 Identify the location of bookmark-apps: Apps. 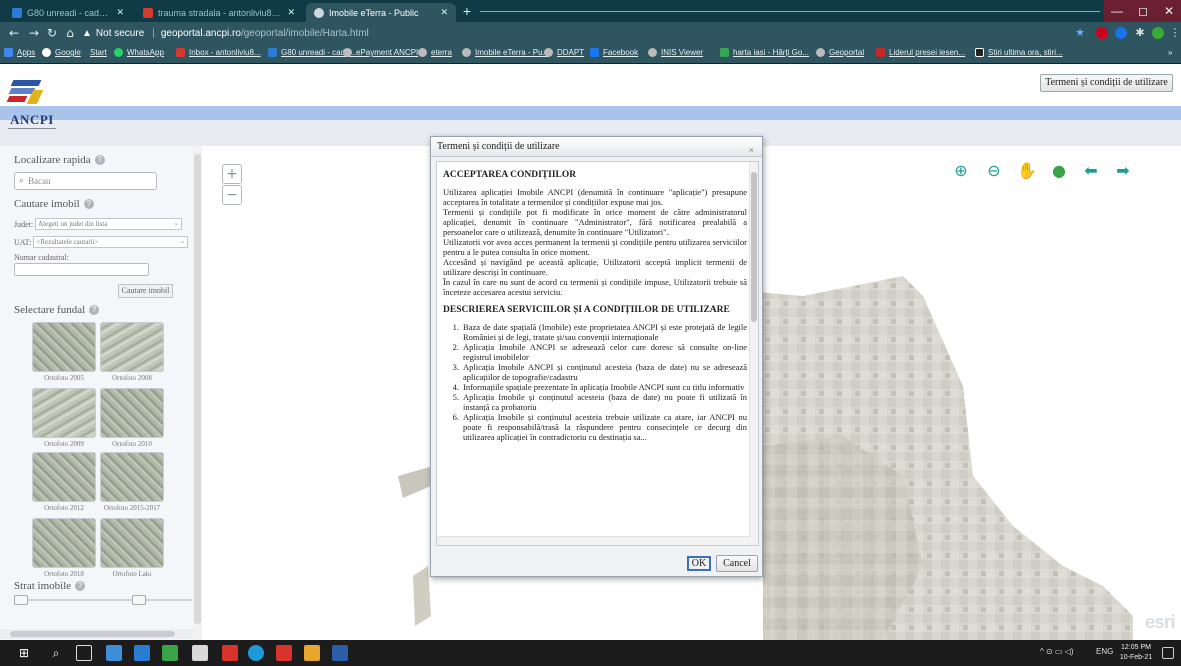
(19, 52).